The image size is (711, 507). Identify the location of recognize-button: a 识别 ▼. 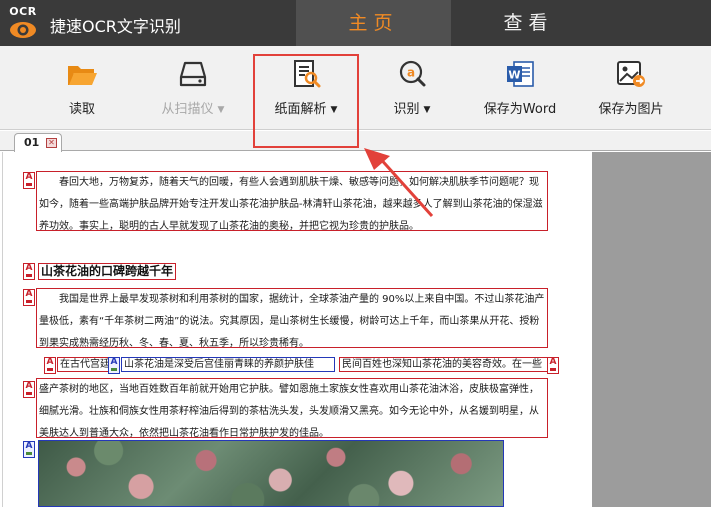
(412, 88).